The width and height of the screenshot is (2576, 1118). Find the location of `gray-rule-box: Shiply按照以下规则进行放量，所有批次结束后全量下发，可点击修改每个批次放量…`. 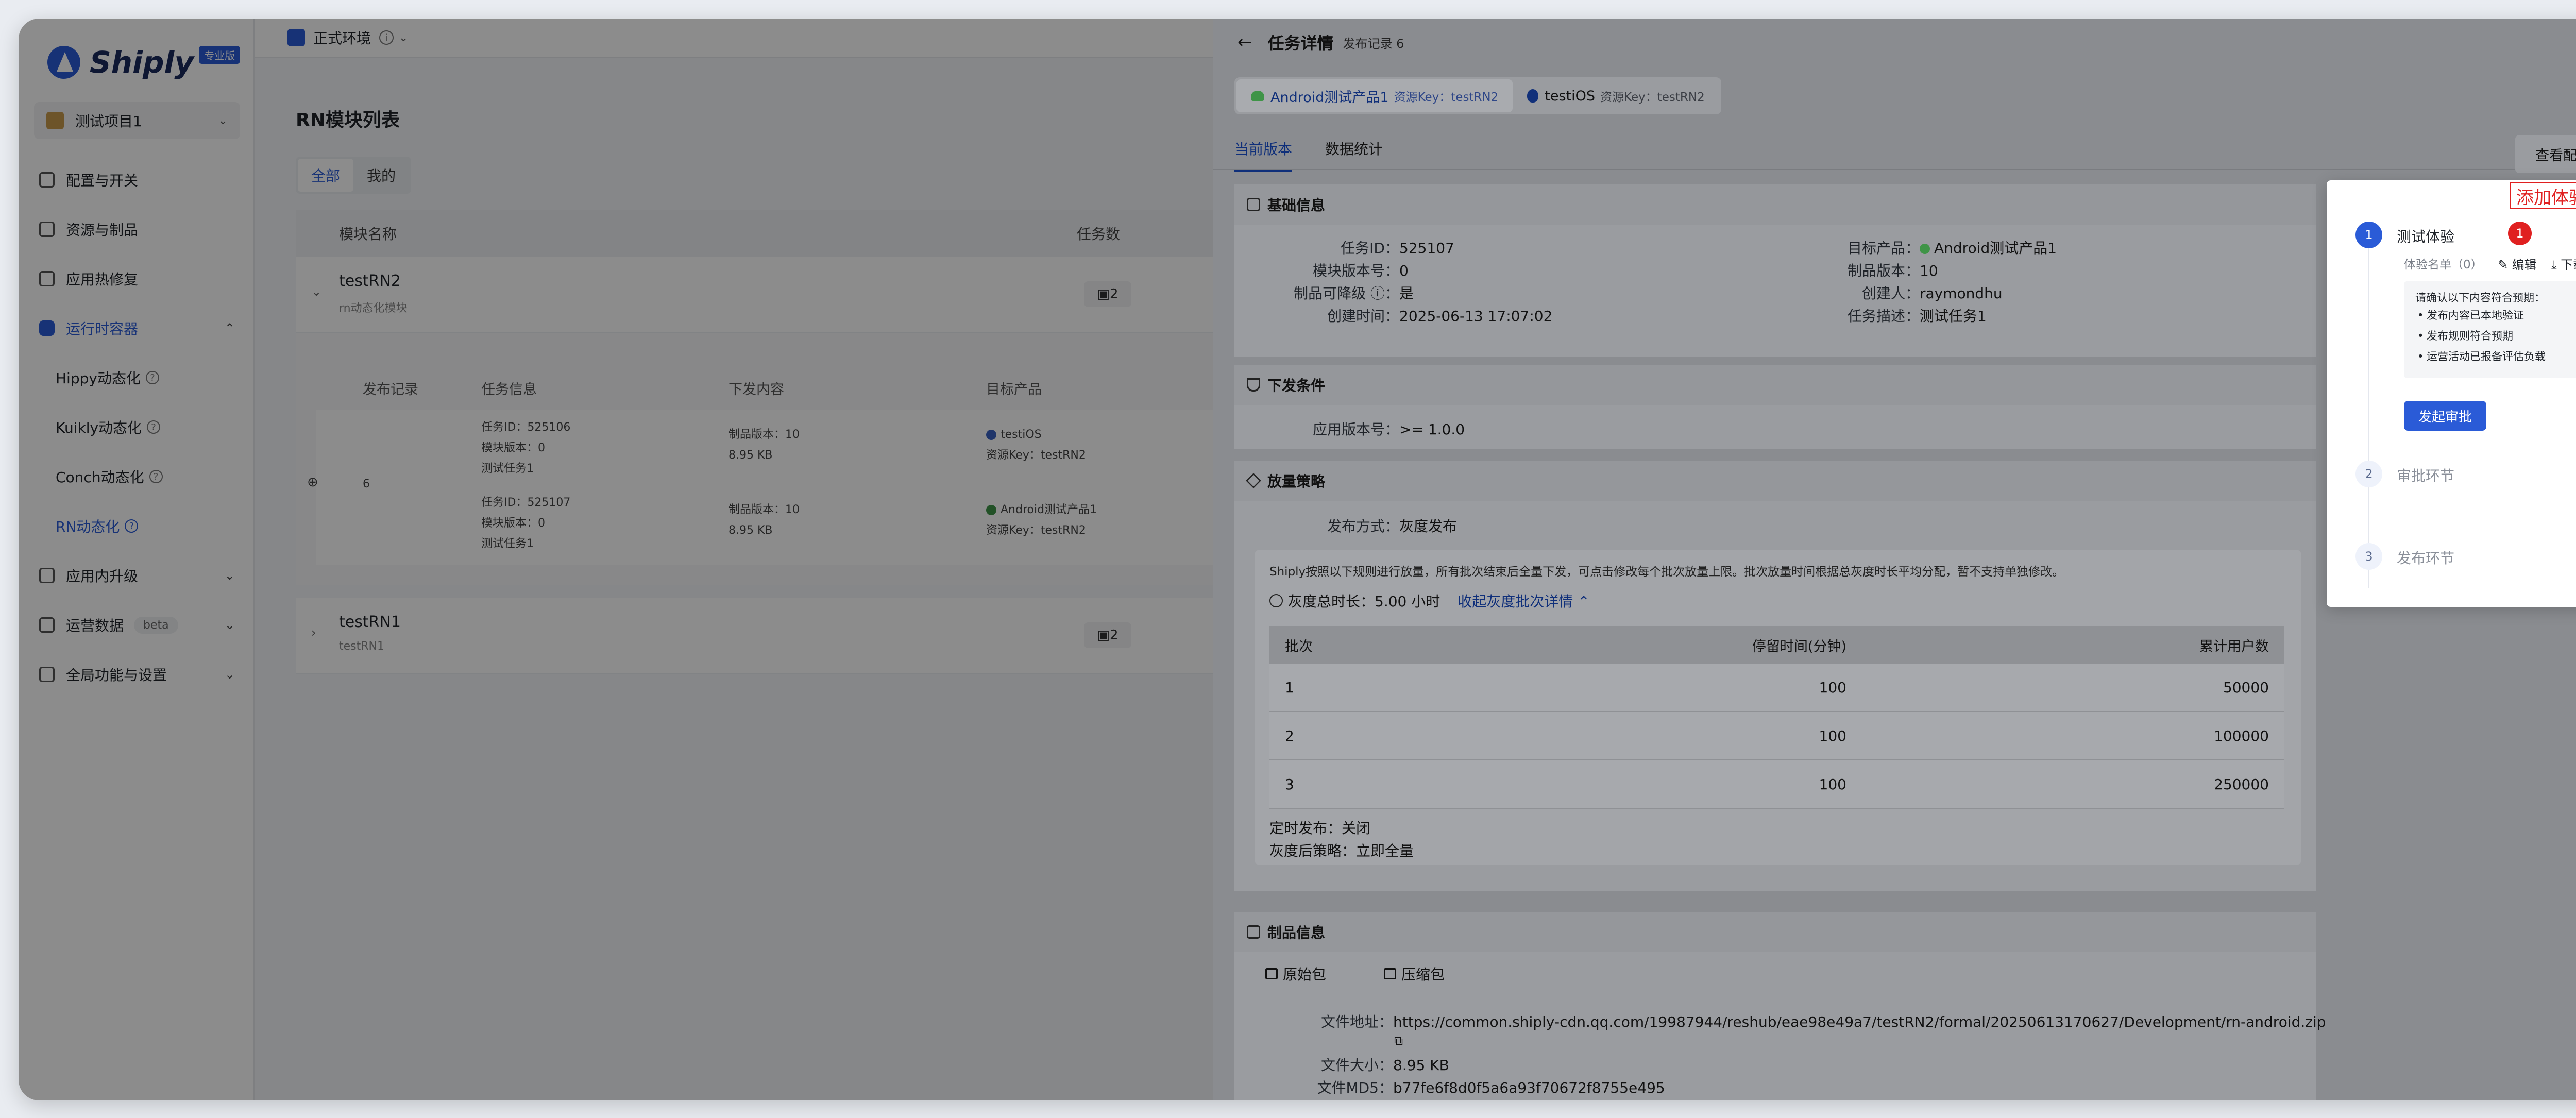

gray-rule-box: Shiply按照以下规则进行放量，所有批次结束后全量下发，可点击修改每个批次放量… is located at coordinates (1778, 707).